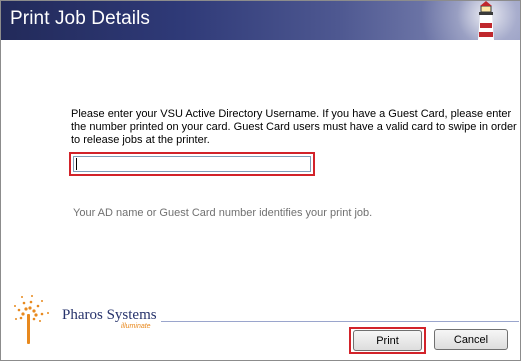 The height and width of the screenshot is (361, 521). I want to click on print-button: Print, so click(387, 340).